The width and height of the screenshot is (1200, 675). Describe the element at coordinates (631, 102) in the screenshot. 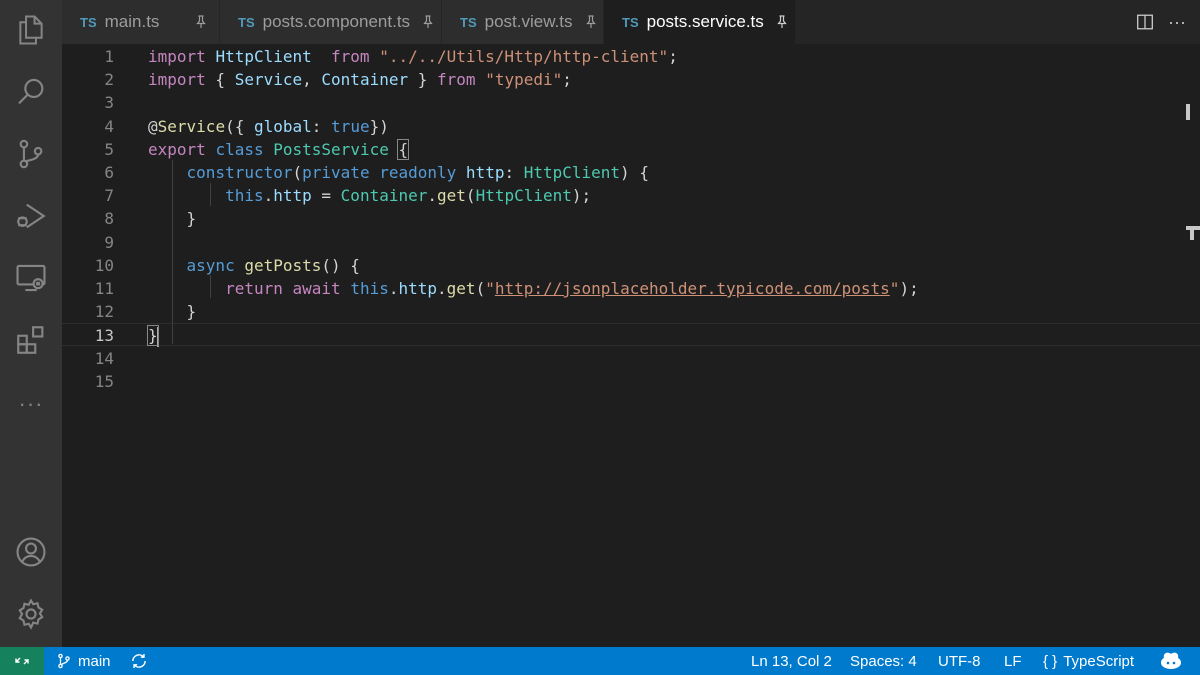

I see `code-line: 3` at that location.